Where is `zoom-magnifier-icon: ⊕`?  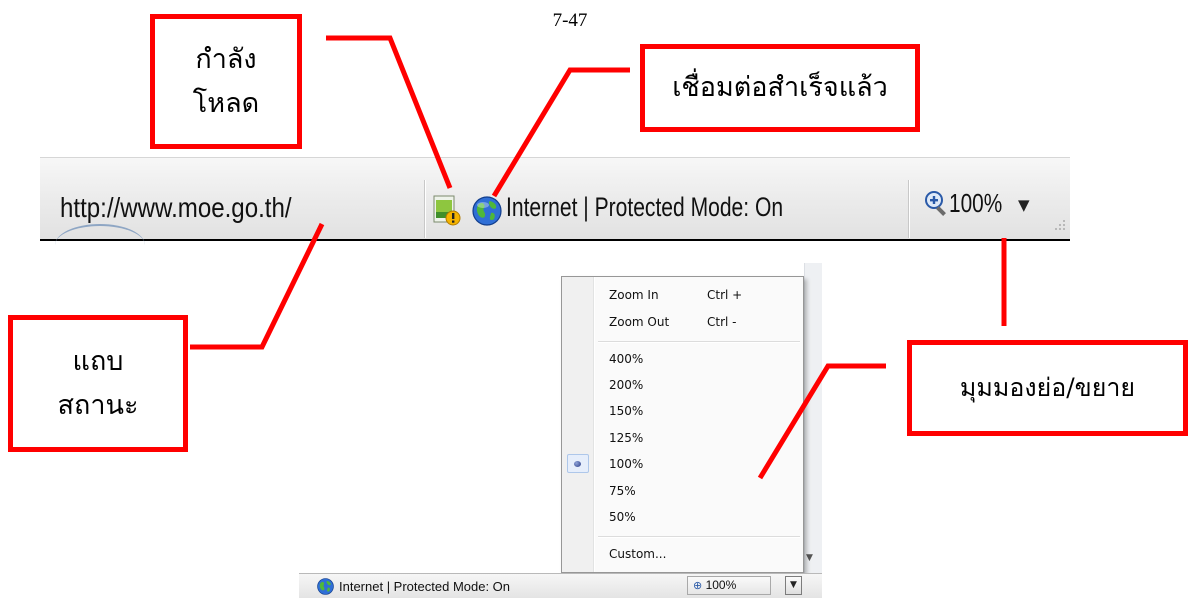
zoom-magnifier-icon: ⊕ is located at coordinates (698, 586).